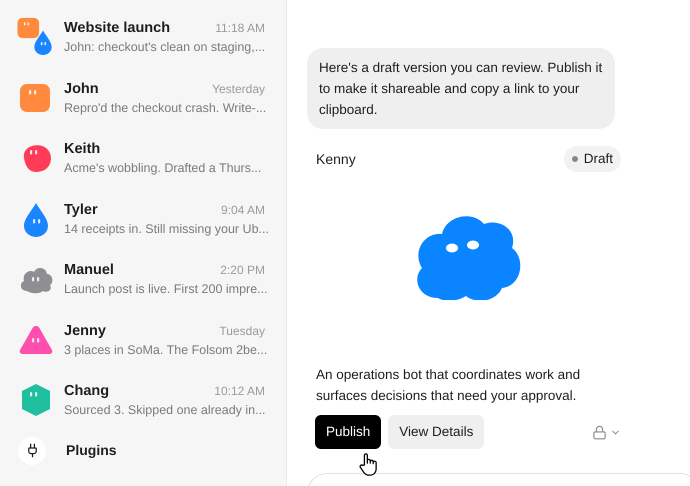 The height and width of the screenshot is (486, 690). Describe the element at coordinates (242, 210) in the screenshot. I see `conversation-time: 9:04 AM` at that location.